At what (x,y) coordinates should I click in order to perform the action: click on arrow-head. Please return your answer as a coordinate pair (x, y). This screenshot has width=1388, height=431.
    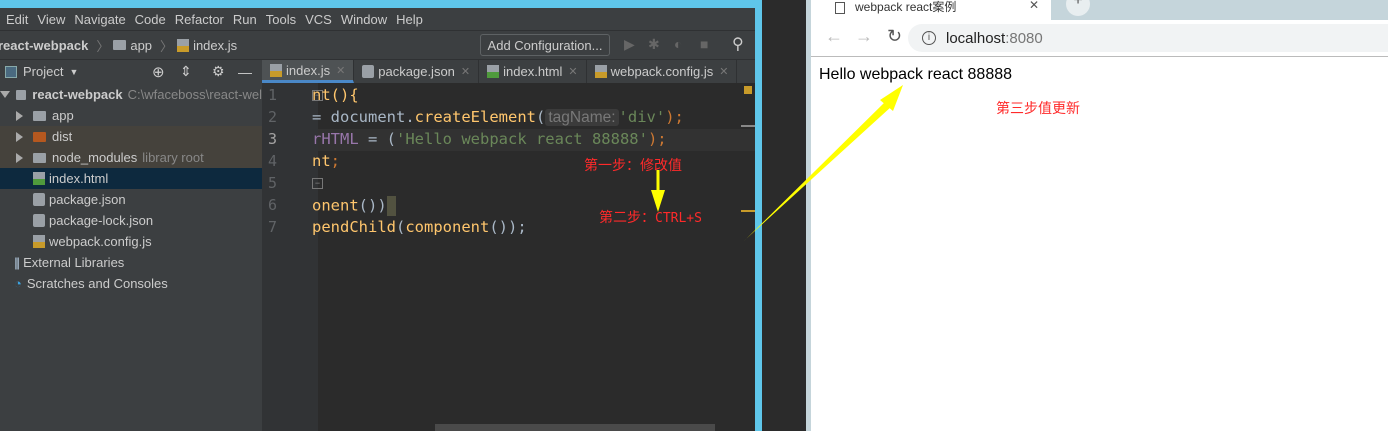
    Looking at the image, I should click on (658, 201).